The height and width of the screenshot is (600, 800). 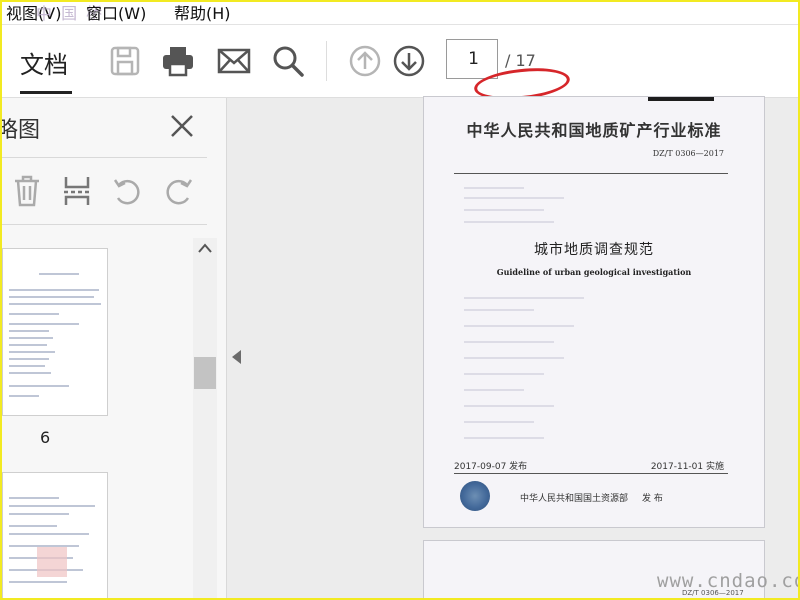 What do you see at coordinates (236, 357) in the screenshot?
I see `collapse-sidebar-icon` at bounding box center [236, 357].